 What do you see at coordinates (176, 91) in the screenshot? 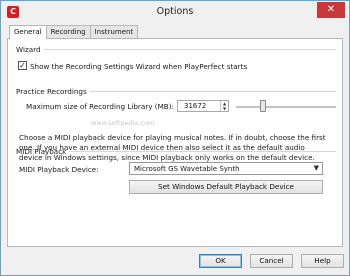
I see `practice-group: Practice Recordings` at bounding box center [176, 91].